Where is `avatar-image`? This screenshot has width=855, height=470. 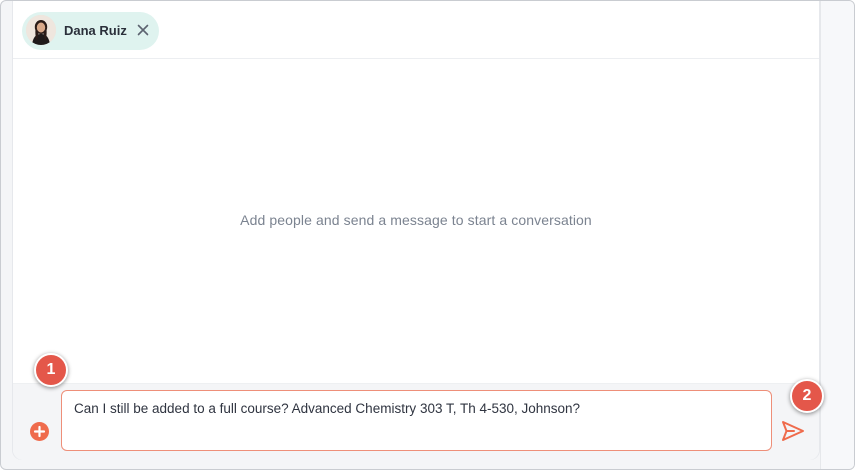 avatar-image is located at coordinates (41, 30).